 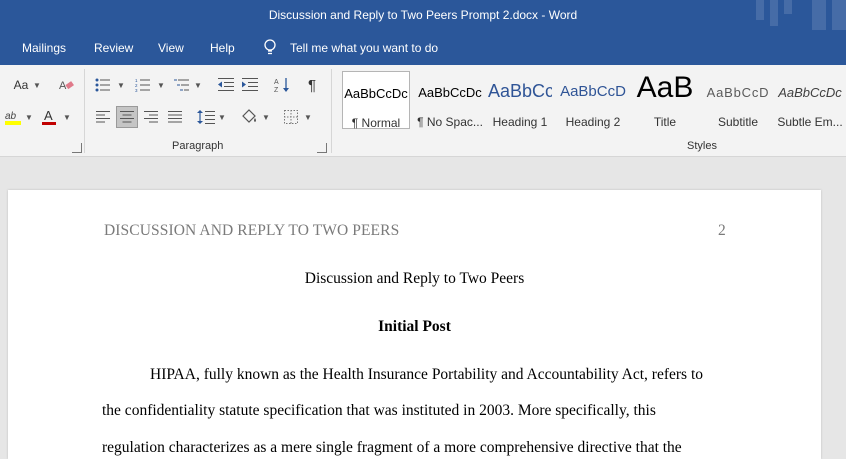 I want to click on font-color-icon: A, so click(x=49, y=116).